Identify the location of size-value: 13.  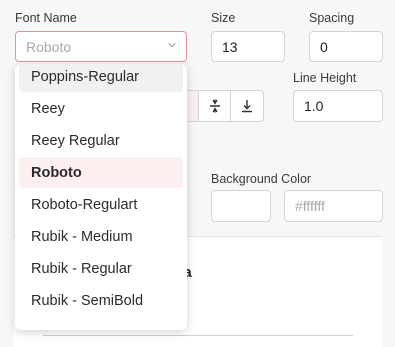
(230, 46).